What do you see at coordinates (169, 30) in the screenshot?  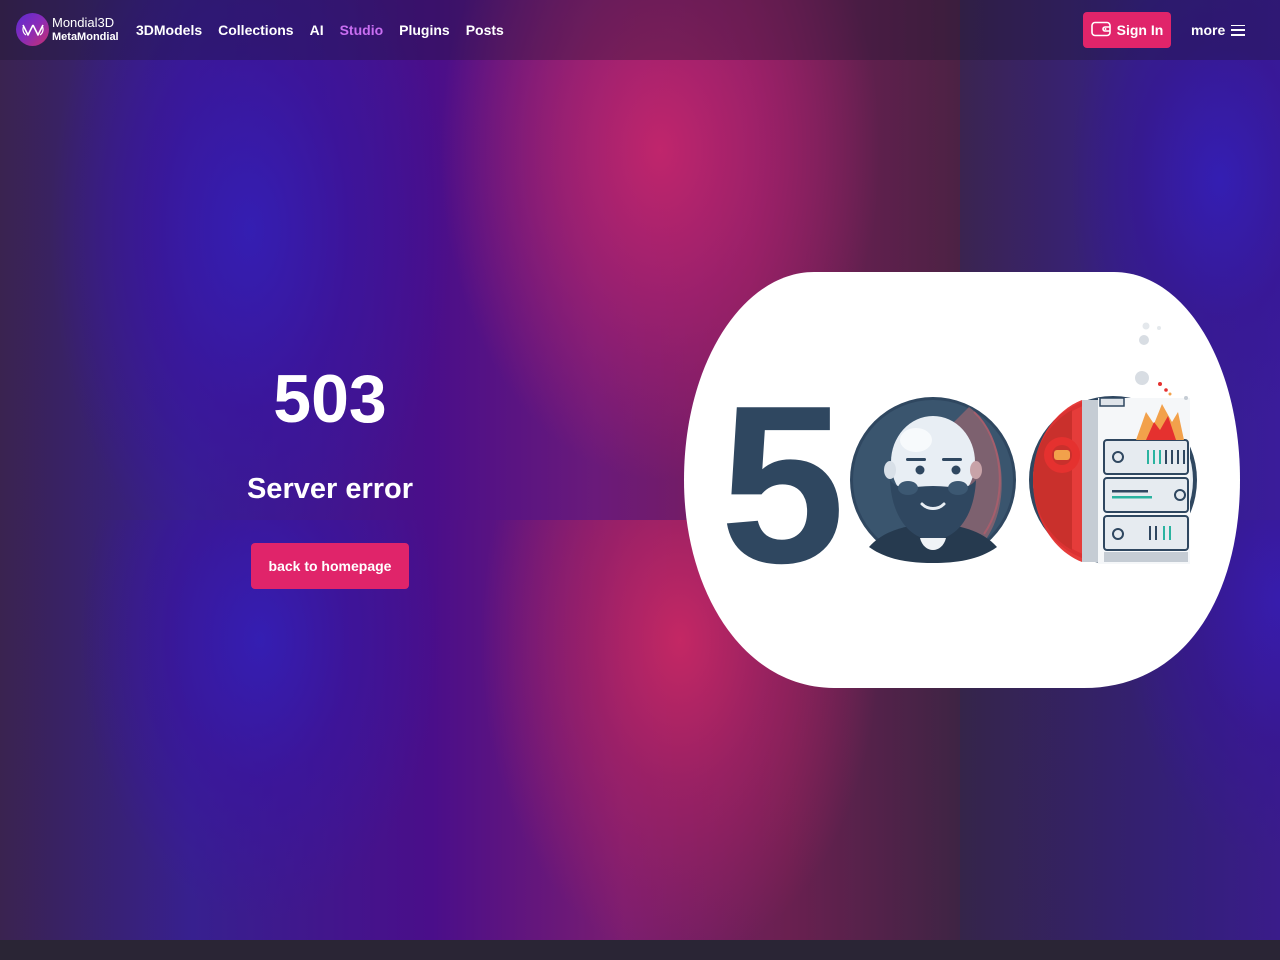 I see `nav-link-3dmodels: 3DModels` at bounding box center [169, 30].